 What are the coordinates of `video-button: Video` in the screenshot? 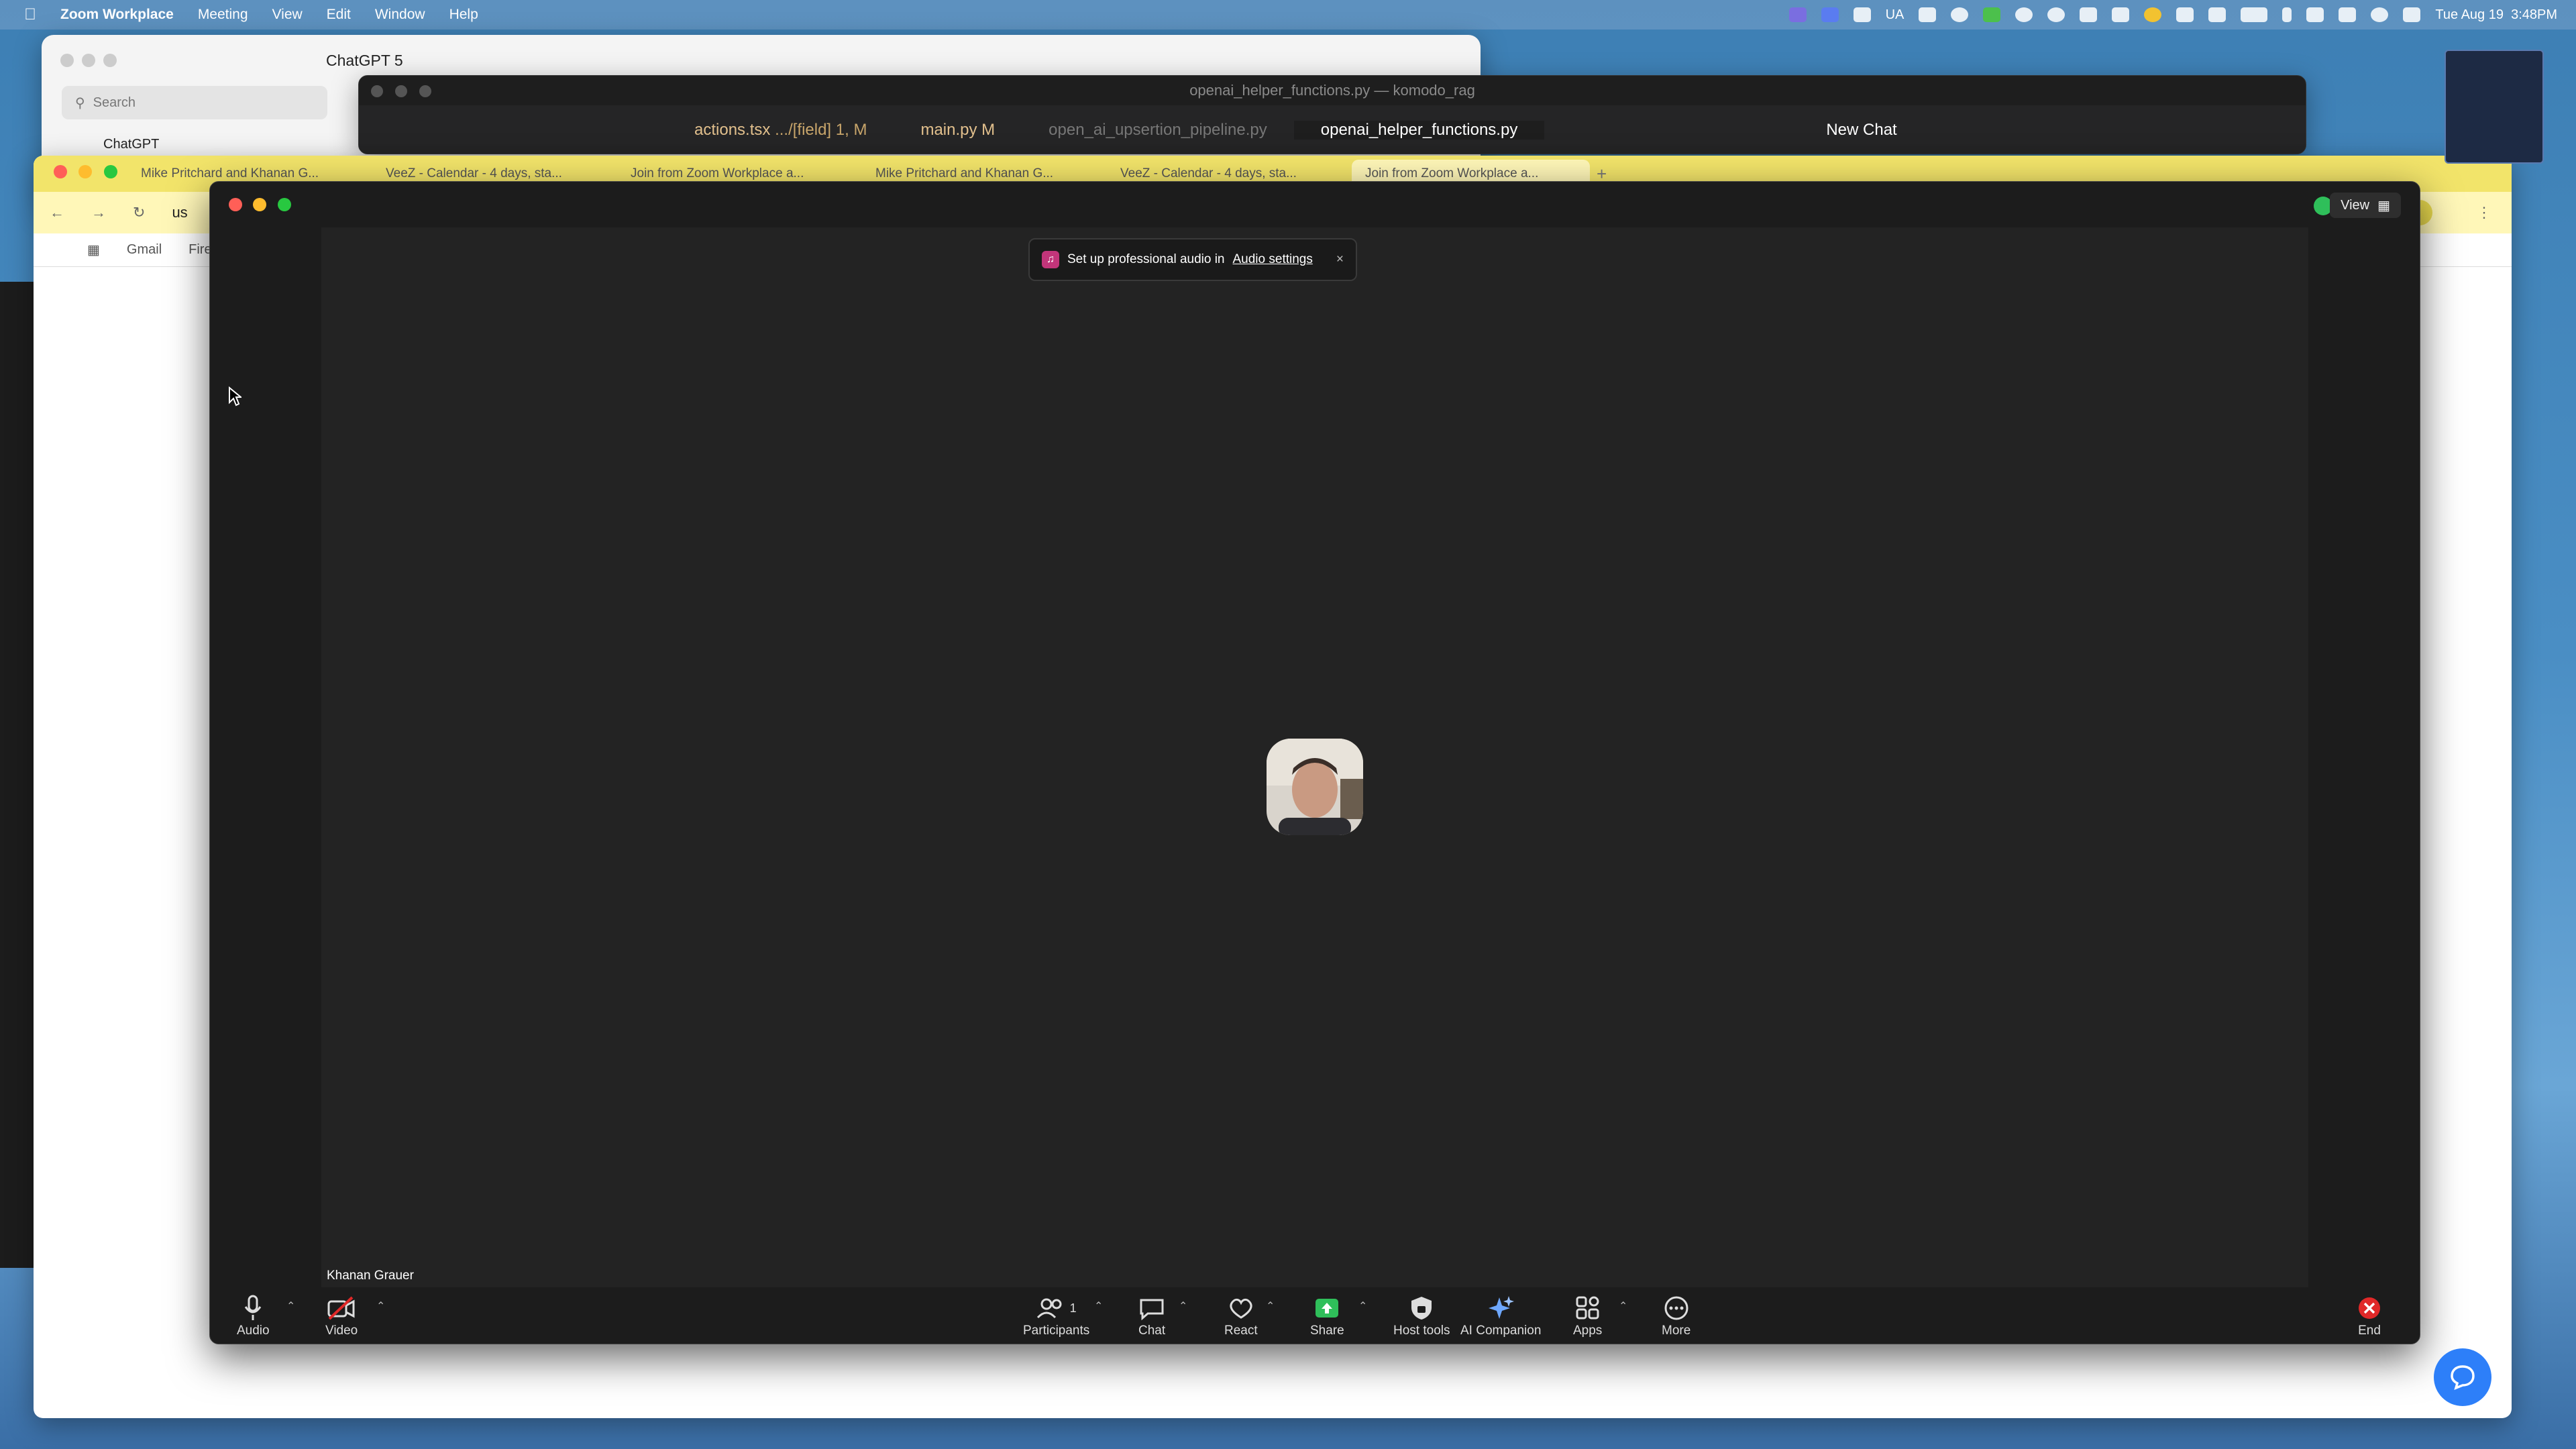 It's located at (341, 1315).